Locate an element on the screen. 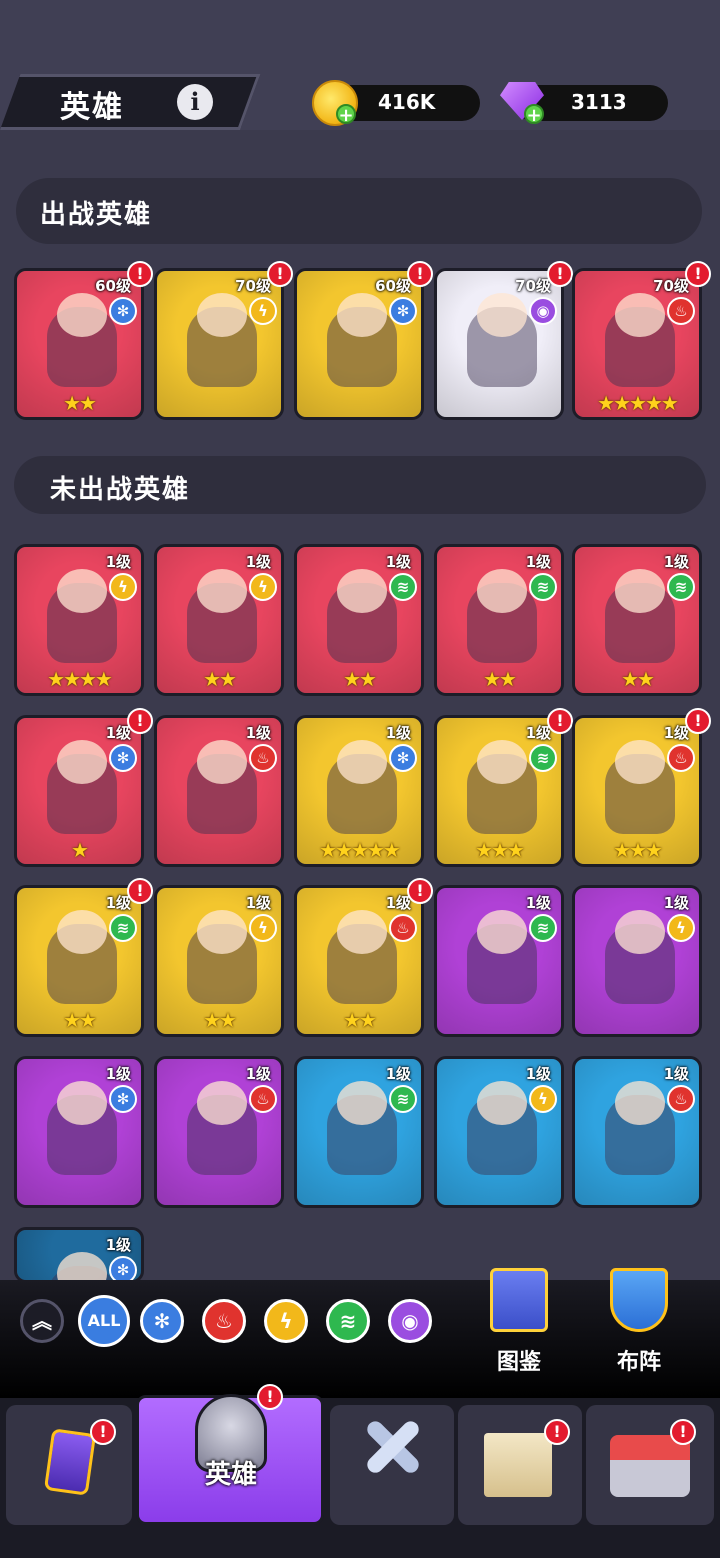  nav-tab-castle: ! is located at coordinates (520, 1465).